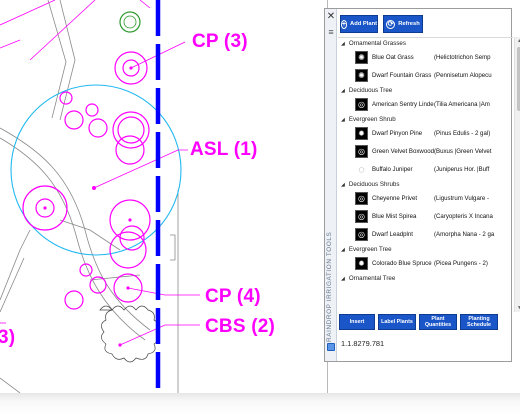  What do you see at coordinates (463, 151) in the screenshot?
I see `plant-botanical-name: (Buxus |Green Velvet` at bounding box center [463, 151].